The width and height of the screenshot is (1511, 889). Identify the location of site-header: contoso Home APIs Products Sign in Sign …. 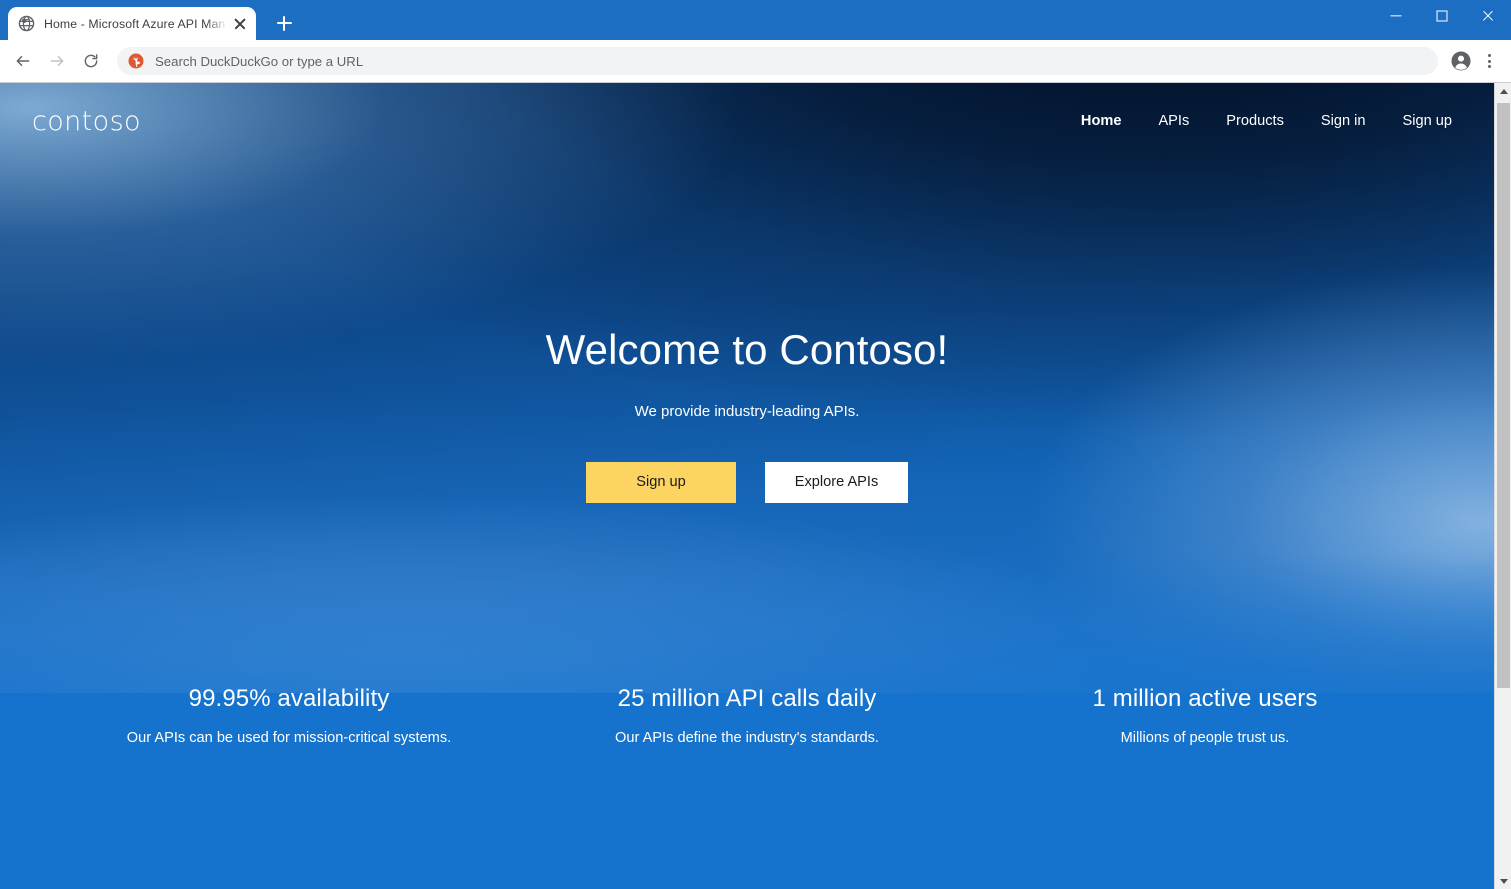
(747, 121).